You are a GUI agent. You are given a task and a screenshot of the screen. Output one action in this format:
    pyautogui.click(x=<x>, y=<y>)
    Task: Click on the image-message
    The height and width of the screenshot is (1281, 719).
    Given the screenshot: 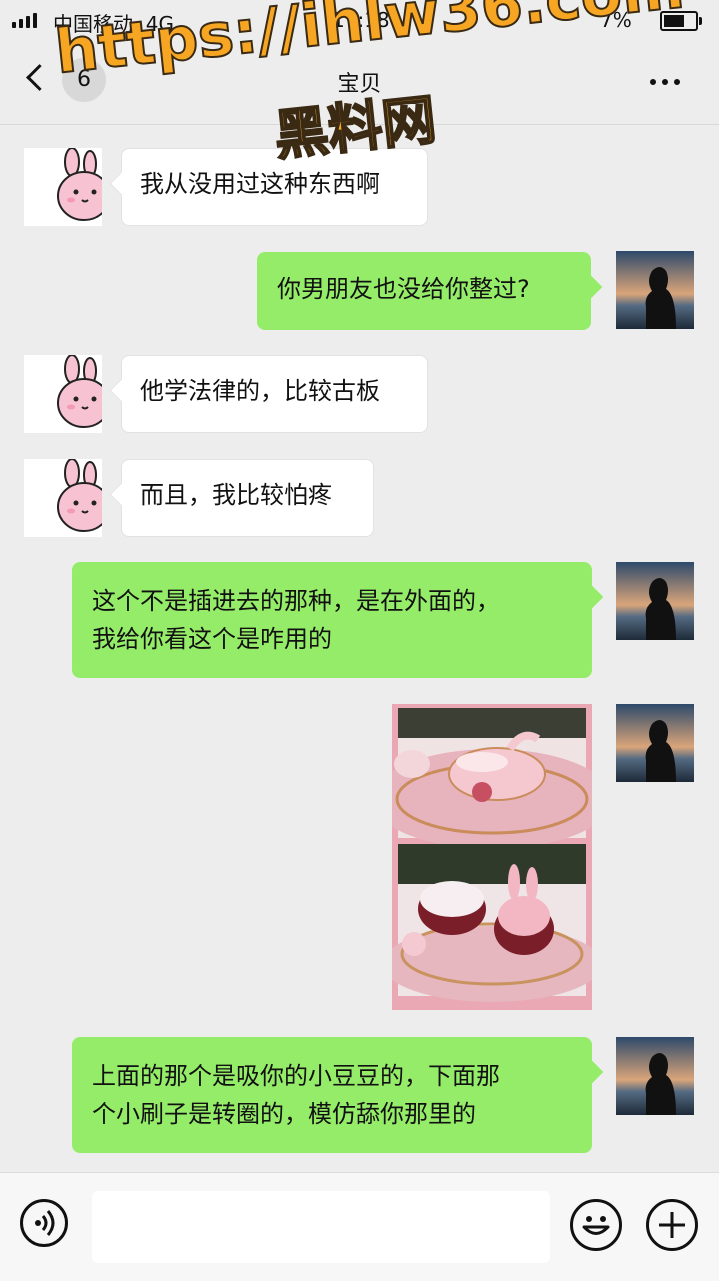 What is the action you would take?
    pyautogui.click(x=492, y=857)
    